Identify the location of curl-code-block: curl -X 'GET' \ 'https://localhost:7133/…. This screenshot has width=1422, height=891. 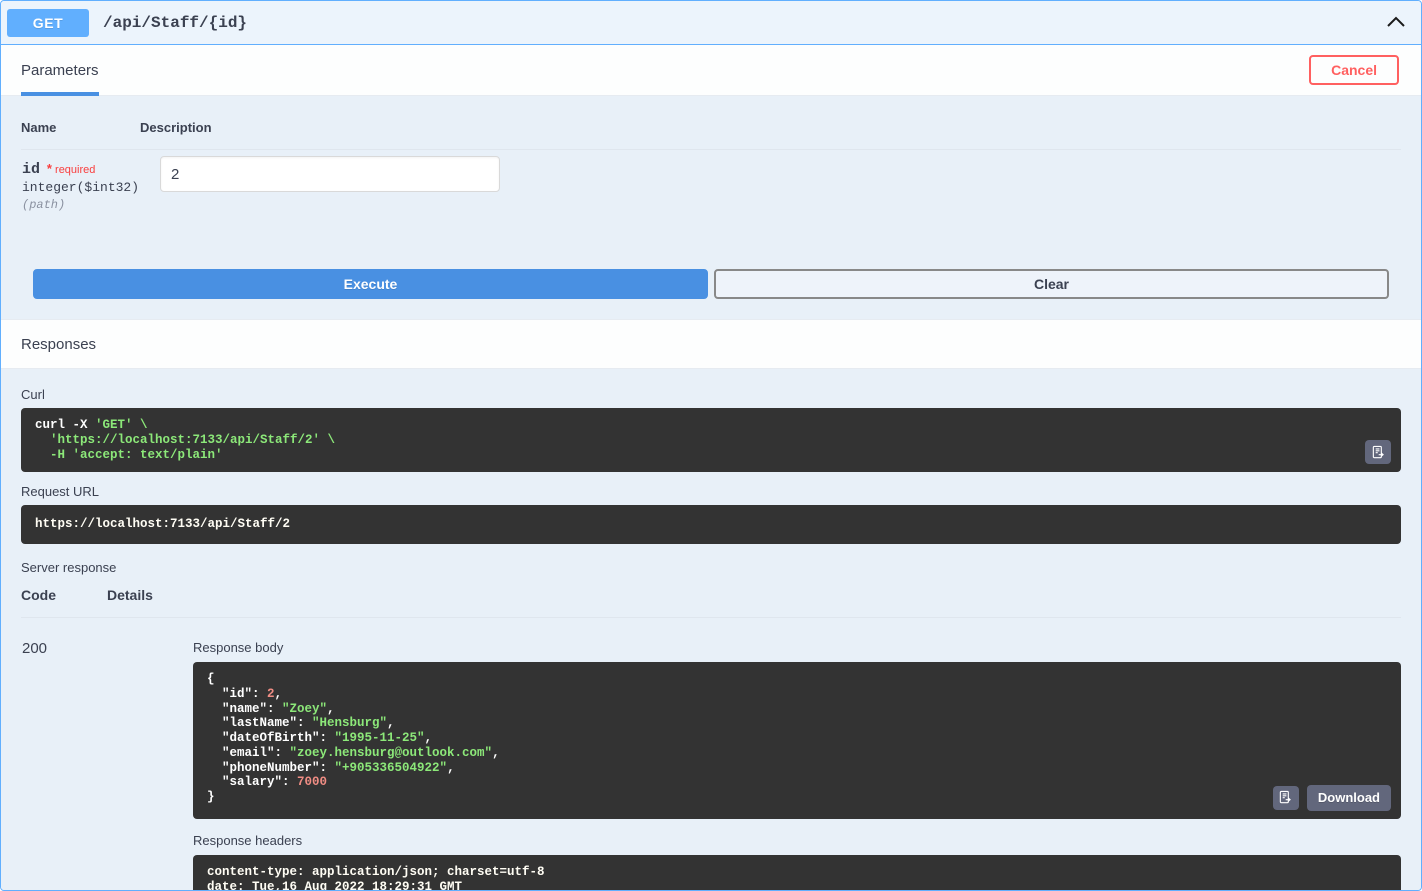
(711, 440).